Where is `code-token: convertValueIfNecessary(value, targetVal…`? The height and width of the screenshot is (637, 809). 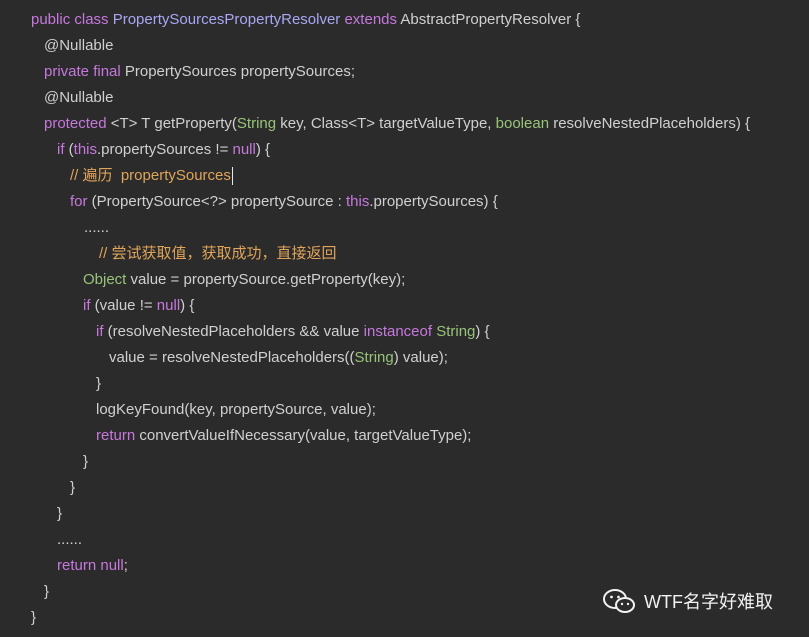
code-token: convertValueIfNecessary(value, targetVal… is located at coordinates (303, 435).